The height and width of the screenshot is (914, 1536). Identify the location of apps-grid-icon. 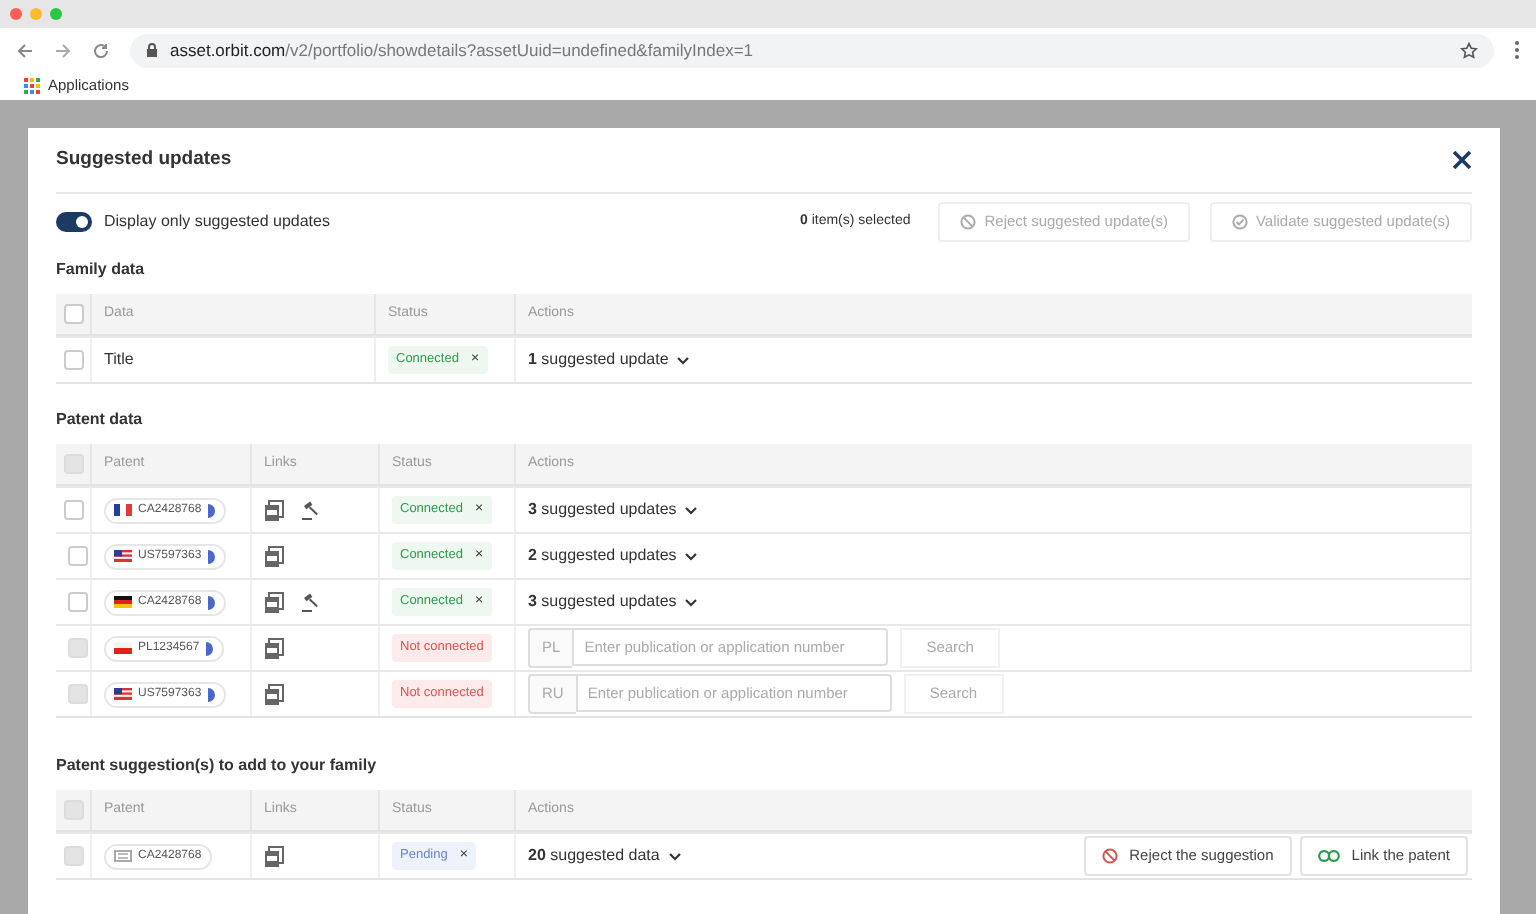
(32, 86).